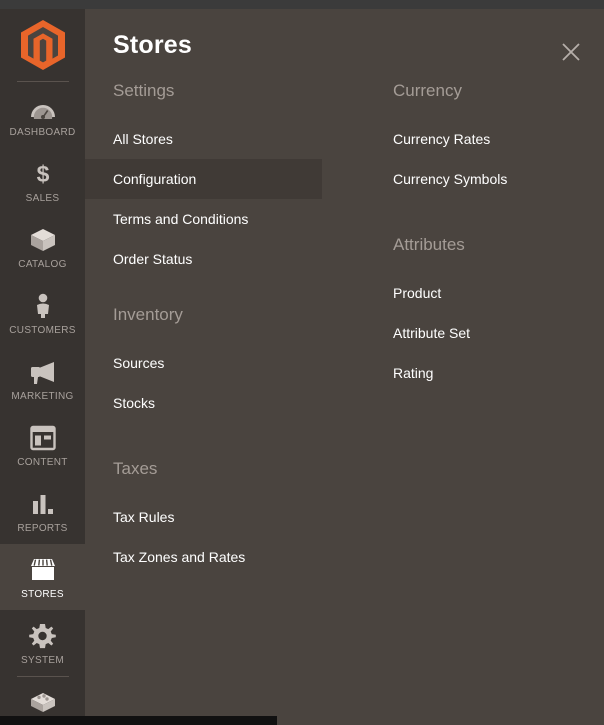  Describe the element at coordinates (42, 132) in the screenshot. I see `sidebar-item-label: DASHBOARD` at that location.